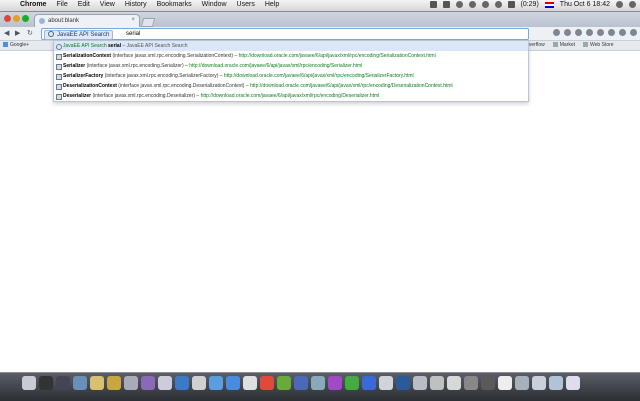  Describe the element at coordinates (87, 21) in the screenshot. I see `tab-about-blank: about:blank ×` at that location.